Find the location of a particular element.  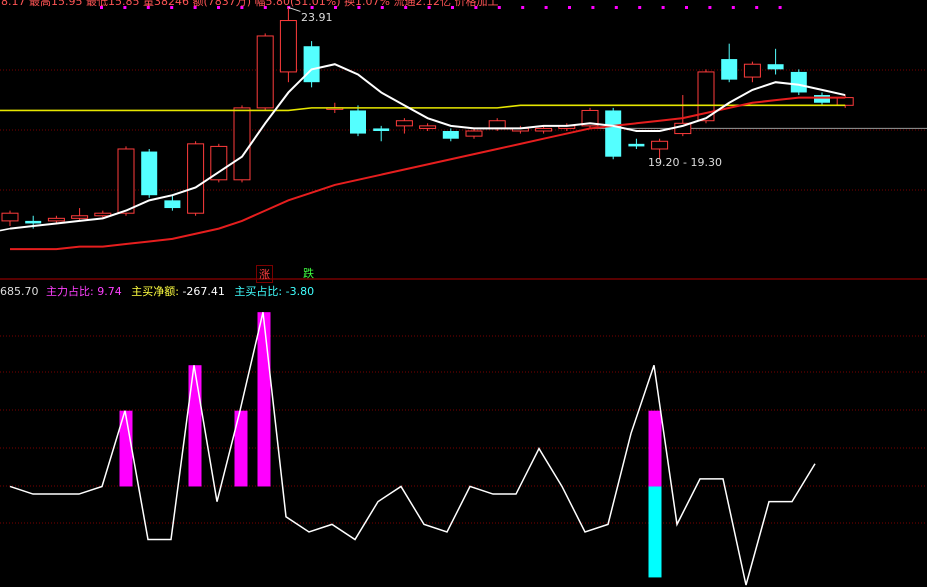

range-label: 19.20 - 19.30 is located at coordinates (685, 162).